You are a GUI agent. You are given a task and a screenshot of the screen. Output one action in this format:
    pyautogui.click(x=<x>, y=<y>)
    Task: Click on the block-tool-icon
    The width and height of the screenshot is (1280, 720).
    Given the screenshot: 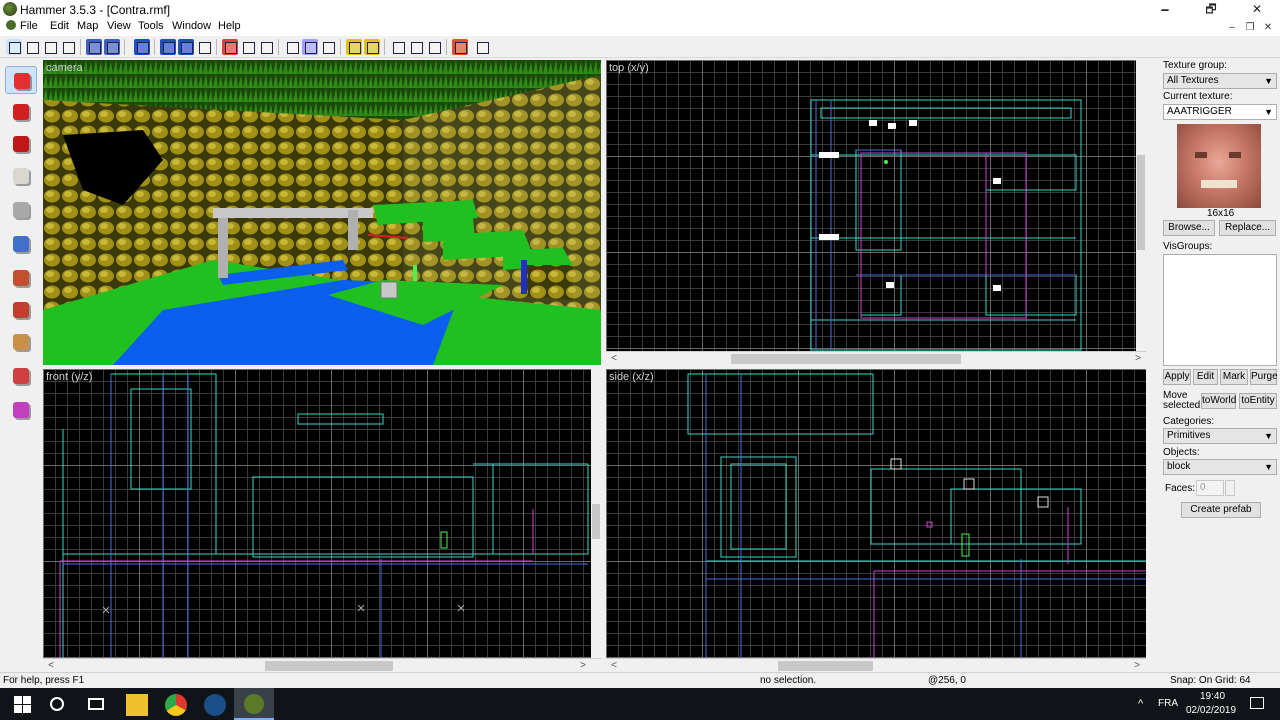 What is the action you would take?
    pyautogui.click(x=21, y=210)
    